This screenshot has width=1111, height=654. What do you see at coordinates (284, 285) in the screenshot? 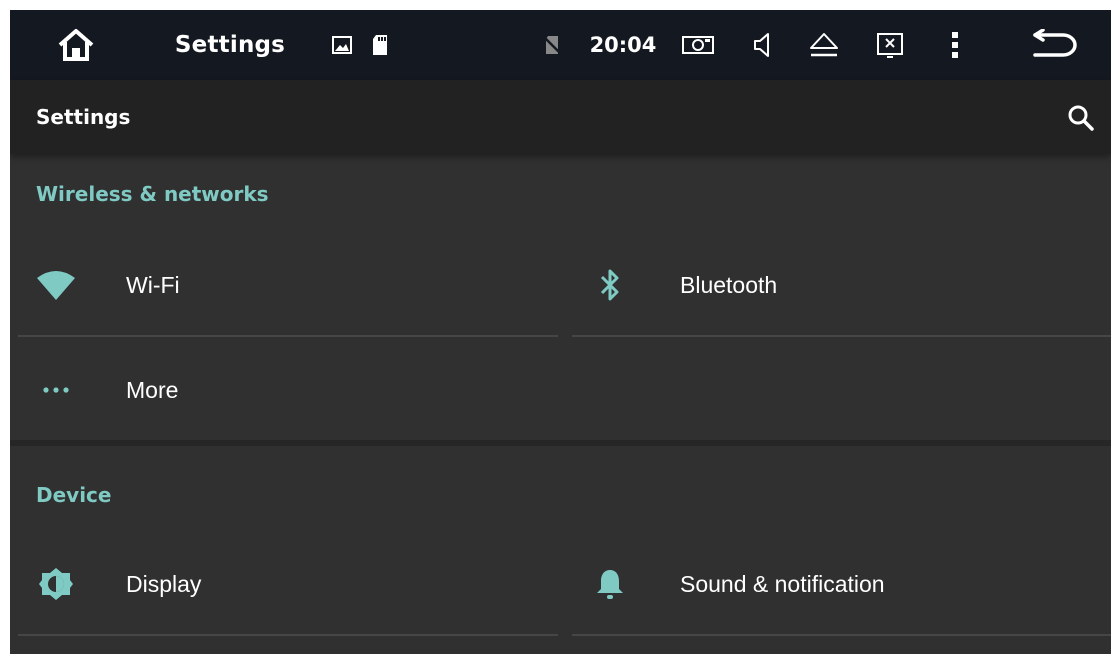
I see `settings-item-wifi: Wi-Fi` at bounding box center [284, 285].